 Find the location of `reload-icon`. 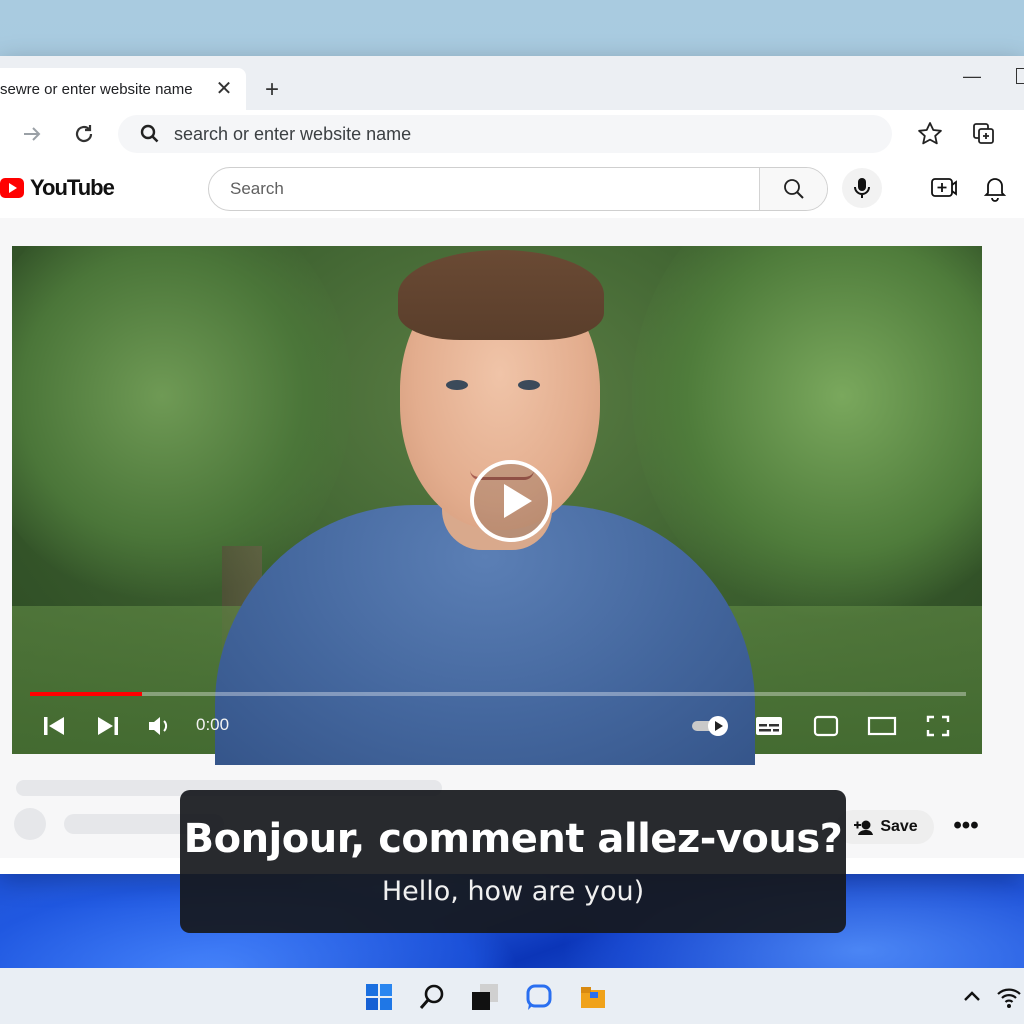

reload-icon is located at coordinates (84, 134).